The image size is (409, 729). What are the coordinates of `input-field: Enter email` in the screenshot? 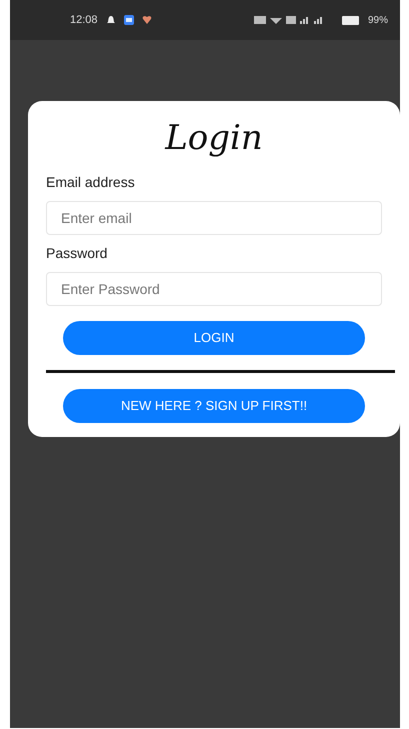 It's located at (214, 218).